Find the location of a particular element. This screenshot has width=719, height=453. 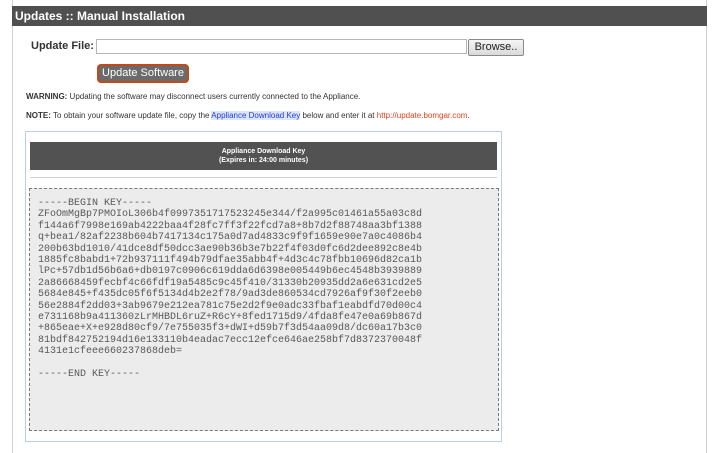

key-header-title: Appliance Download Key is located at coordinates (263, 151).